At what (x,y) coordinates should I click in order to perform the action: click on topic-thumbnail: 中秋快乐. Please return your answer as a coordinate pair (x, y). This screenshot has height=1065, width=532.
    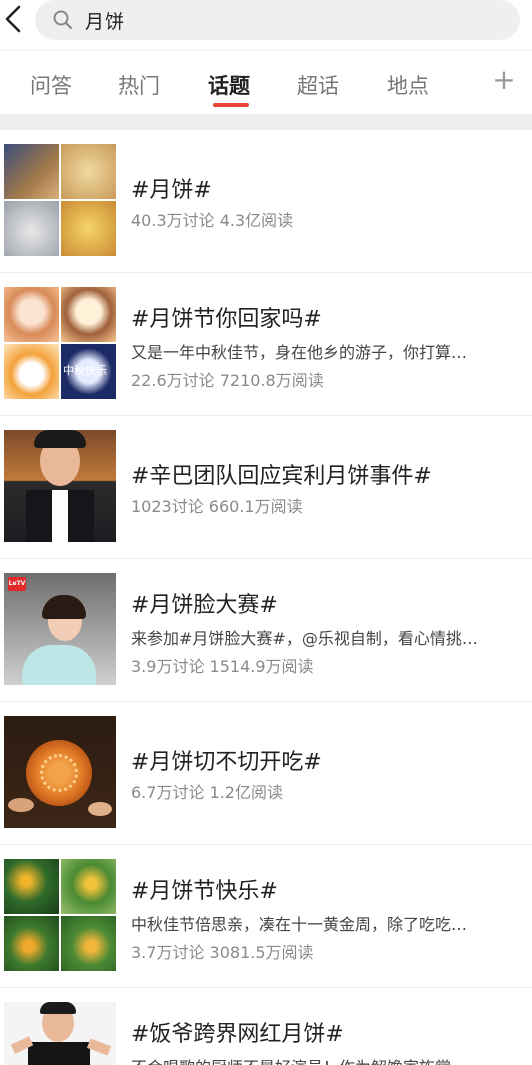
    Looking at the image, I should click on (60, 343).